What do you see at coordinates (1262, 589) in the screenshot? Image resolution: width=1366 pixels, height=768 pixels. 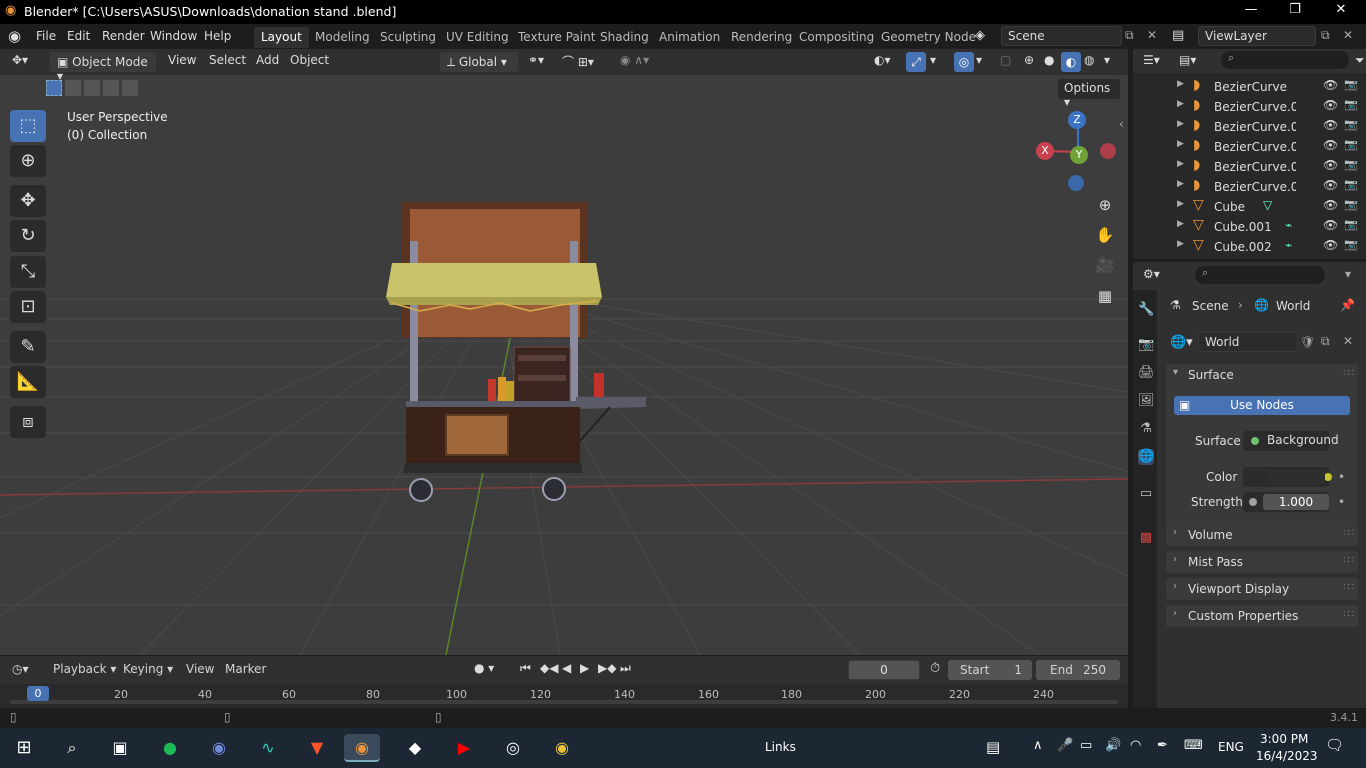 I see `viewport-display-panel: › Viewport Display ∷∷` at bounding box center [1262, 589].